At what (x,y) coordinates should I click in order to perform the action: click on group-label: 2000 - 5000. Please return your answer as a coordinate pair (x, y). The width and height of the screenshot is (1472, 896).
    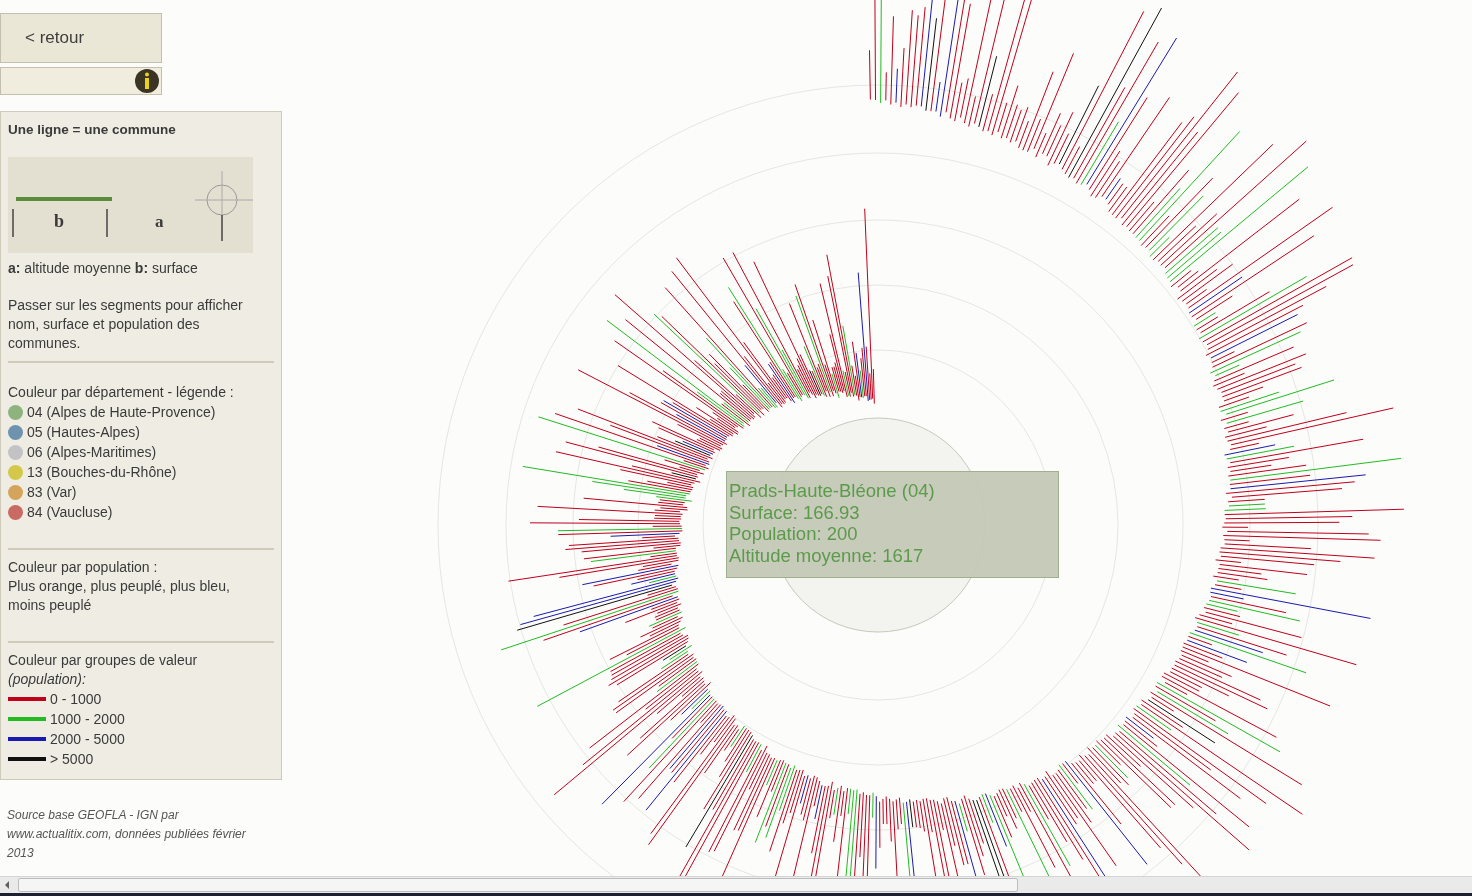
    Looking at the image, I should click on (87, 739).